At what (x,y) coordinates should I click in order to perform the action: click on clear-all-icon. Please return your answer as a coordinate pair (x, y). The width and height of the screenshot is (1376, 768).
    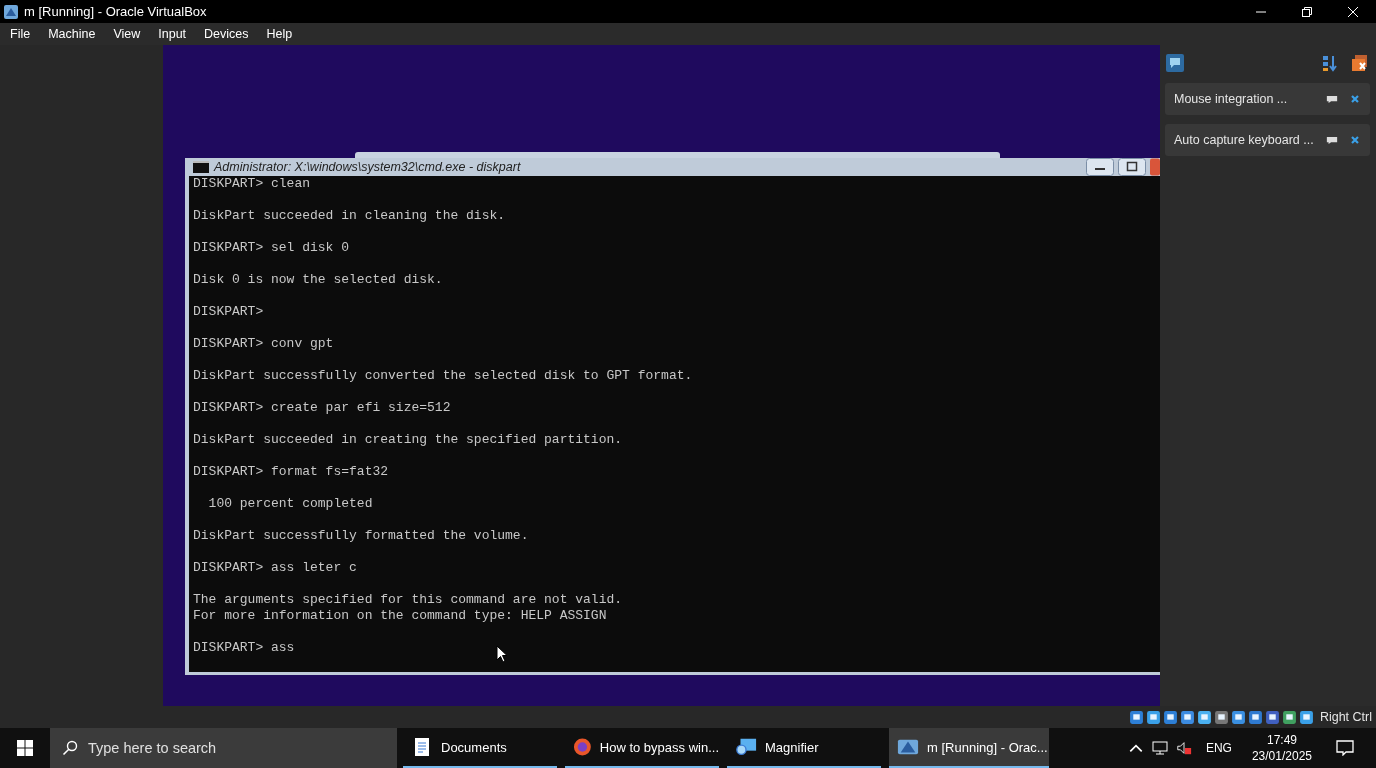
    Looking at the image, I should click on (1360, 63).